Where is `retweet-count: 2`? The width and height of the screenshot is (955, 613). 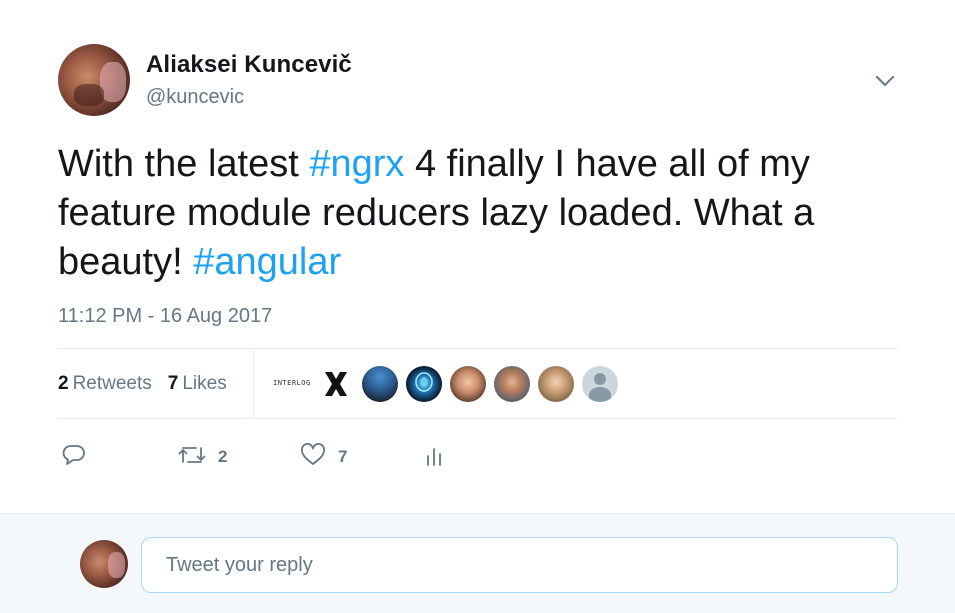 retweet-count: 2 is located at coordinates (223, 456).